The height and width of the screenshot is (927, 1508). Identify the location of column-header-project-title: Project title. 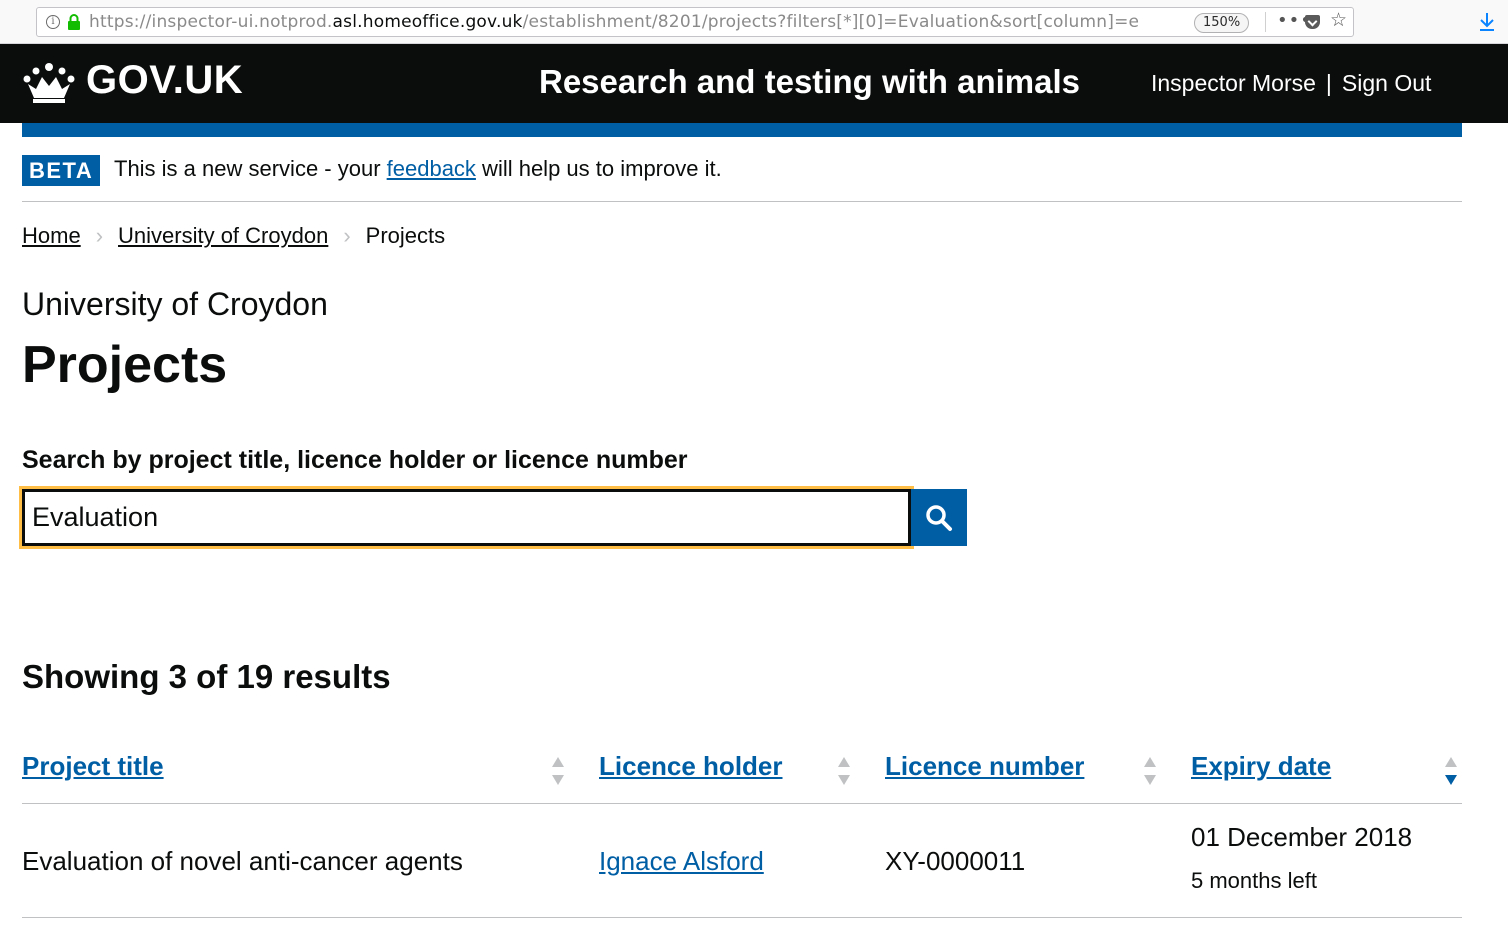
(93, 766).